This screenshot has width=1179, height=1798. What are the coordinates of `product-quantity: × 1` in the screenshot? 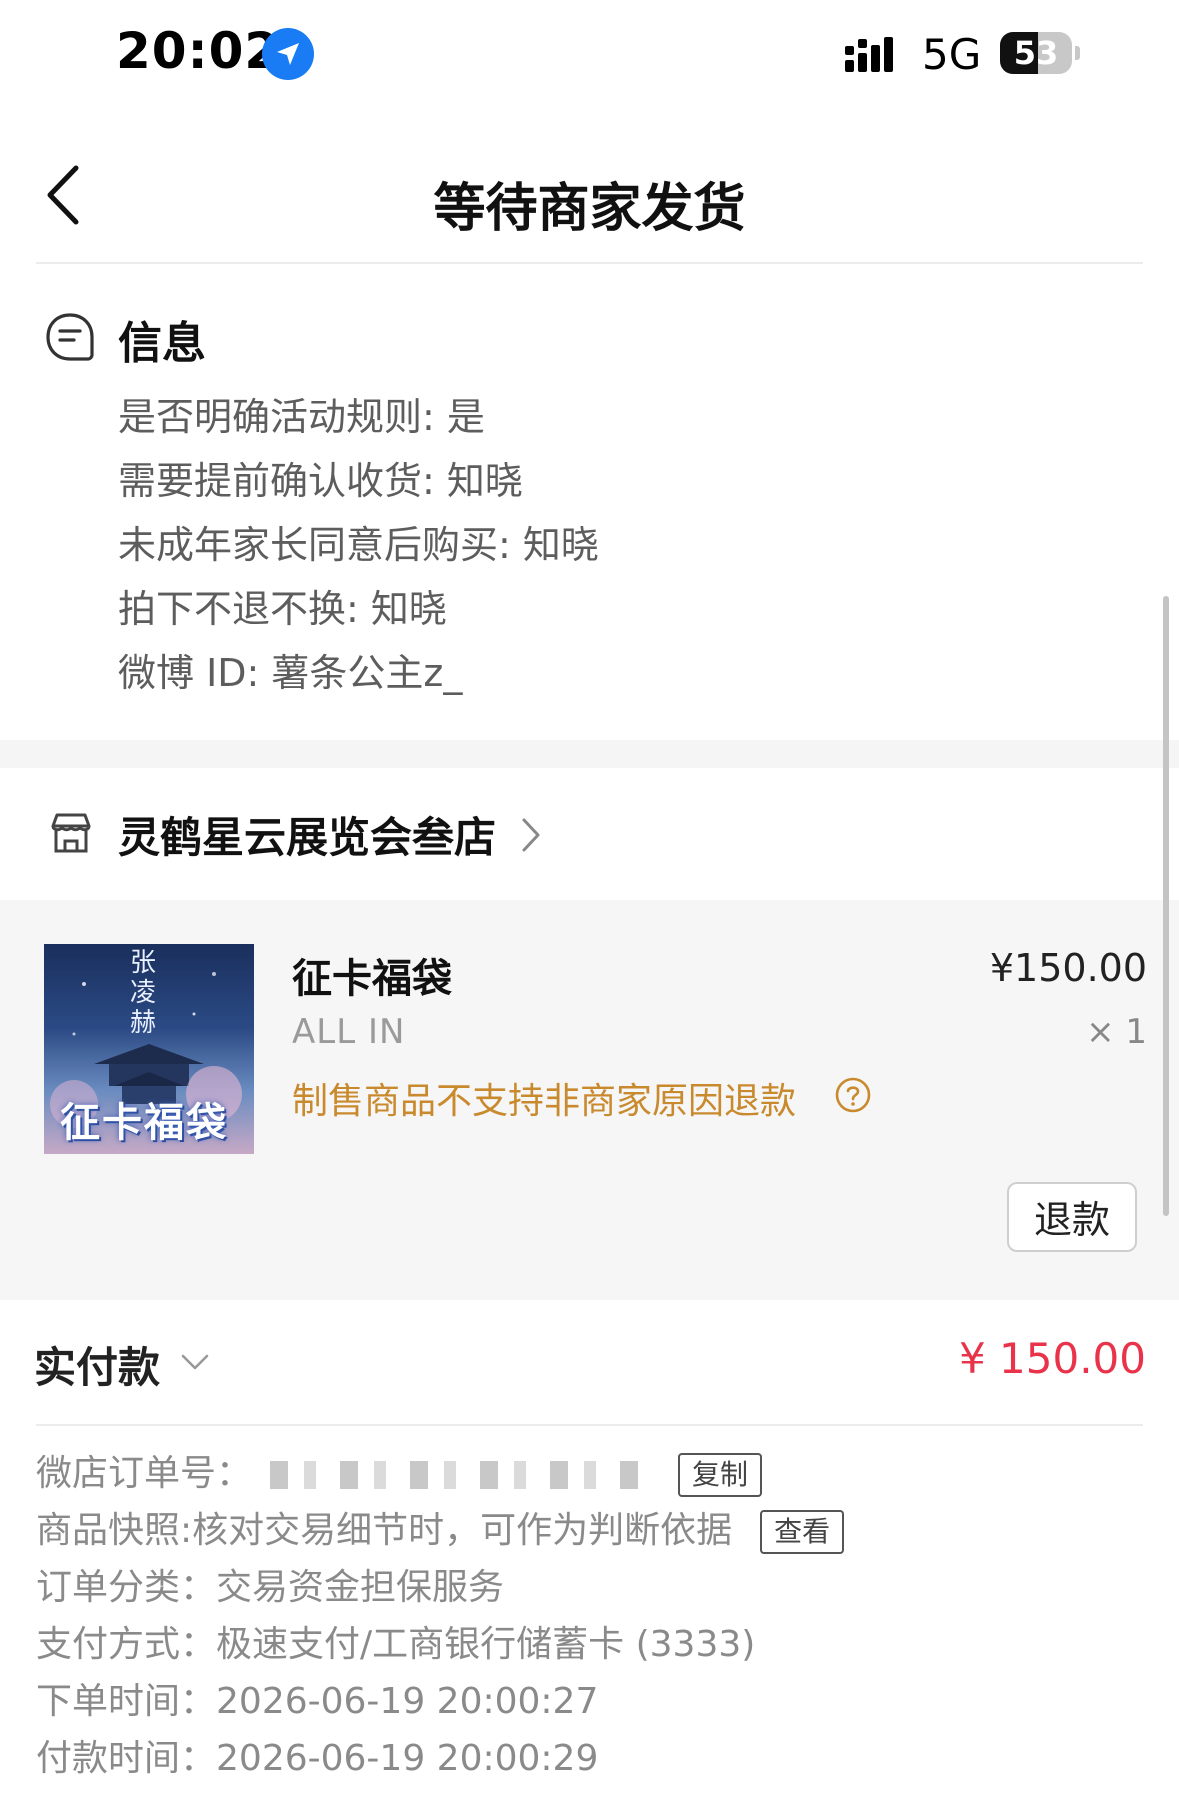 It's located at (1116, 1032).